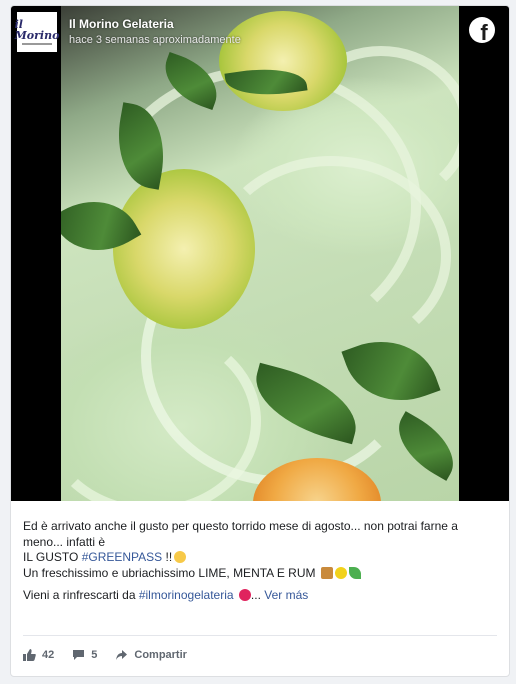 The image size is (516, 684). What do you see at coordinates (186, 595) in the screenshot?
I see `hashtag-ilmorinogelateria: #ilmorinogelateria` at bounding box center [186, 595].